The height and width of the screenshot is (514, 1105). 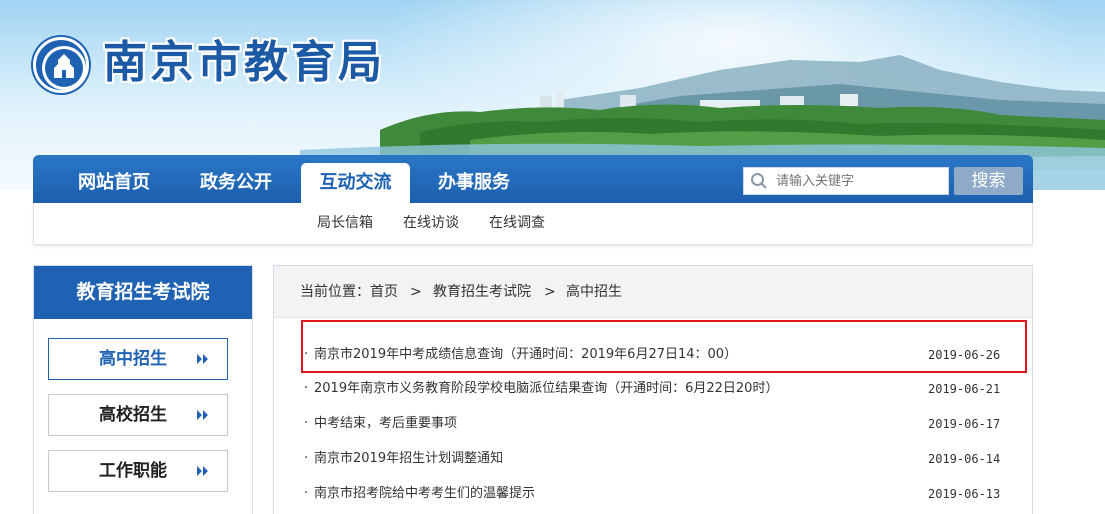 What do you see at coordinates (654, 494) in the screenshot?
I see `news-list-item: · 南京市招考院给中考考生们的温馨提示 2019-06-13` at bounding box center [654, 494].